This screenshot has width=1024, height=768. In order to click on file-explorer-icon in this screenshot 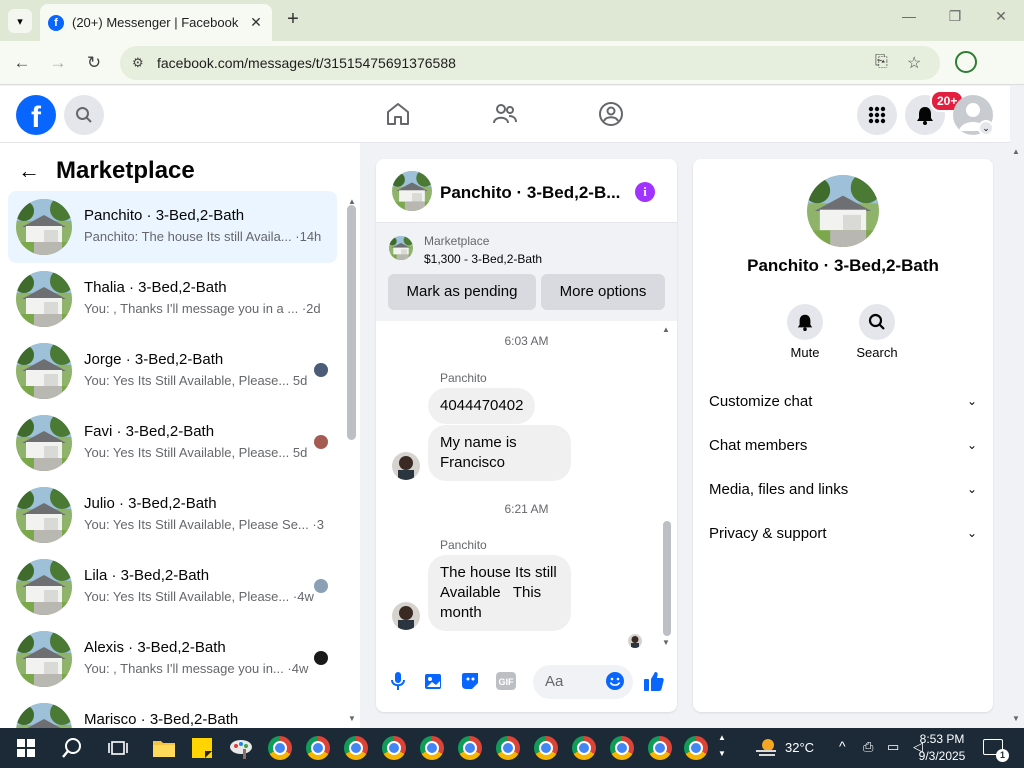, I will do `click(164, 748)`.